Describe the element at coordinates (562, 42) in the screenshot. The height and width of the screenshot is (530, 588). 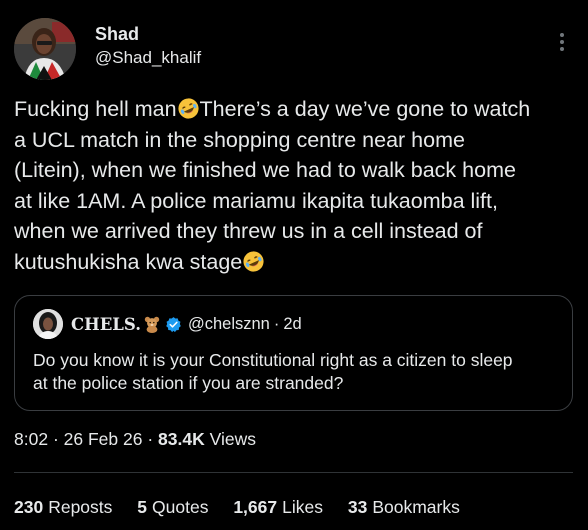
I see `more-vertical-icon` at that location.